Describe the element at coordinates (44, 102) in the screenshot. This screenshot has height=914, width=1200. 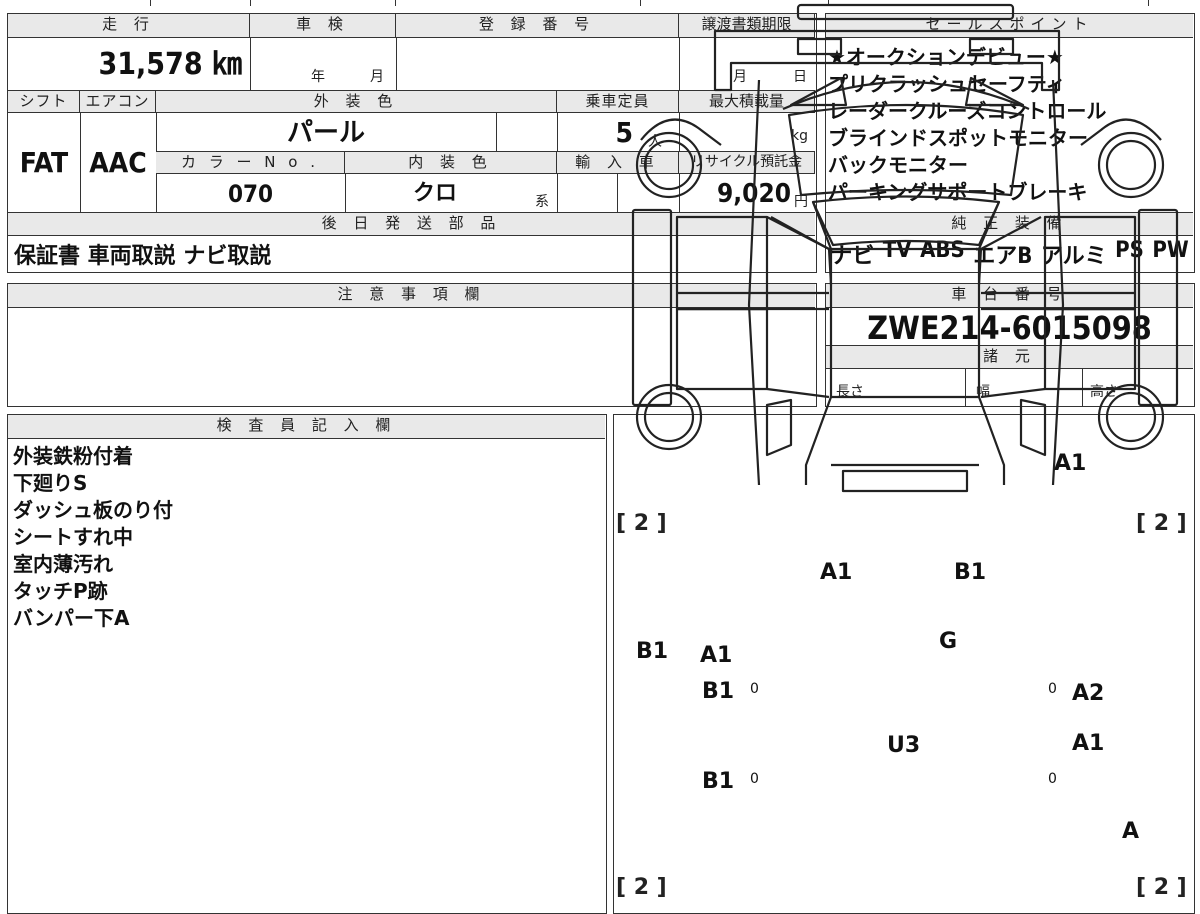
I see `shift-label: シフト` at that location.